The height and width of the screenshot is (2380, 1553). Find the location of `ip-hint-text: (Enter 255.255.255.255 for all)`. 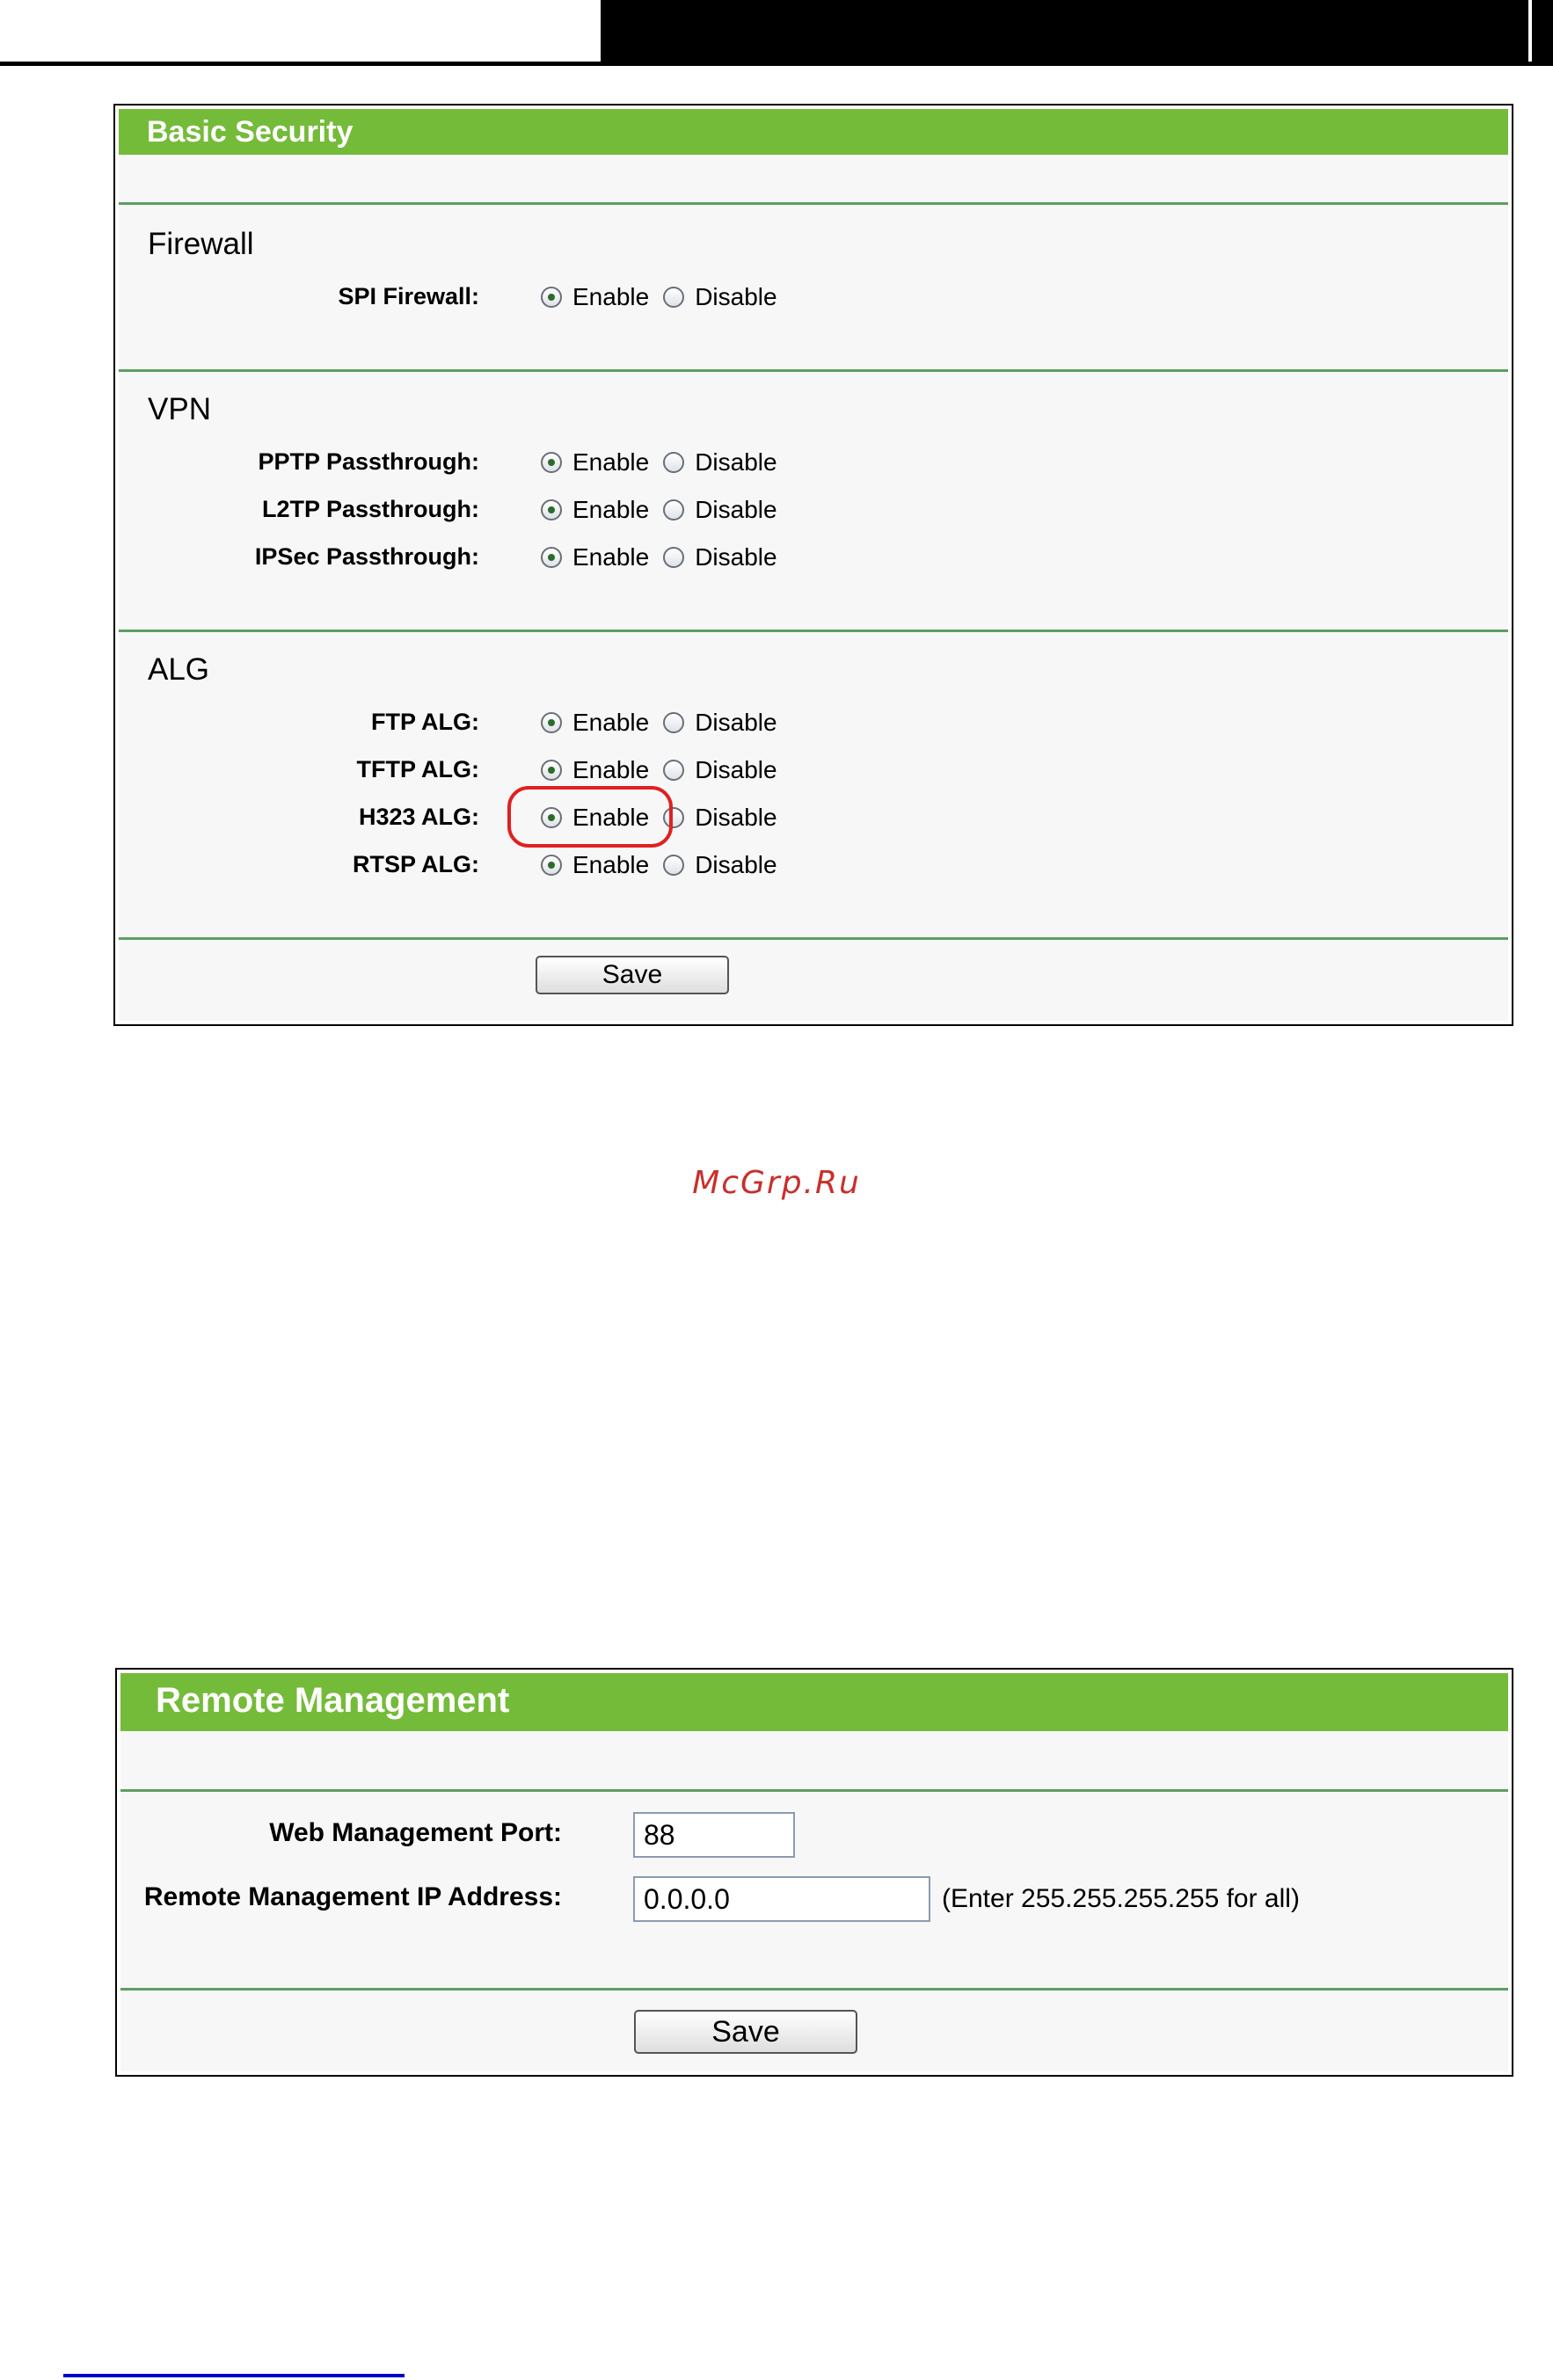

ip-hint-text: (Enter 255.255.255.255 for all) is located at coordinates (1121, 1898).